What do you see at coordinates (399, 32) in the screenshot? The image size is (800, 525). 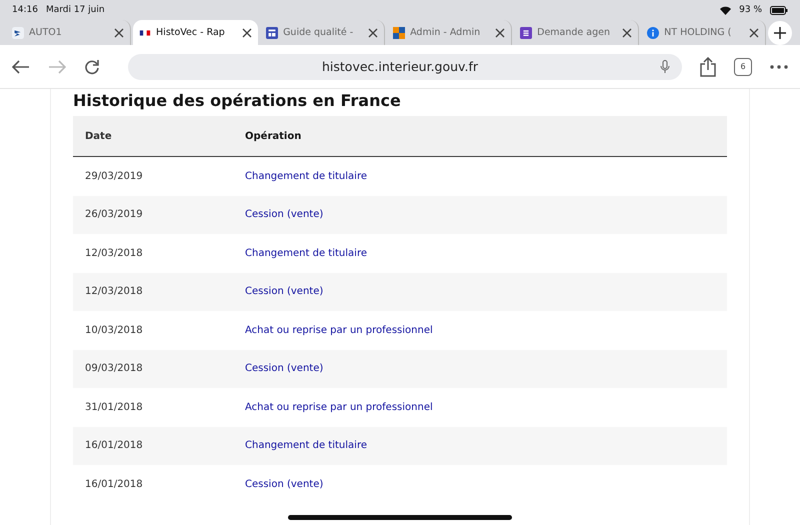 I see `squares-icon` at bounding box center [399, 32].